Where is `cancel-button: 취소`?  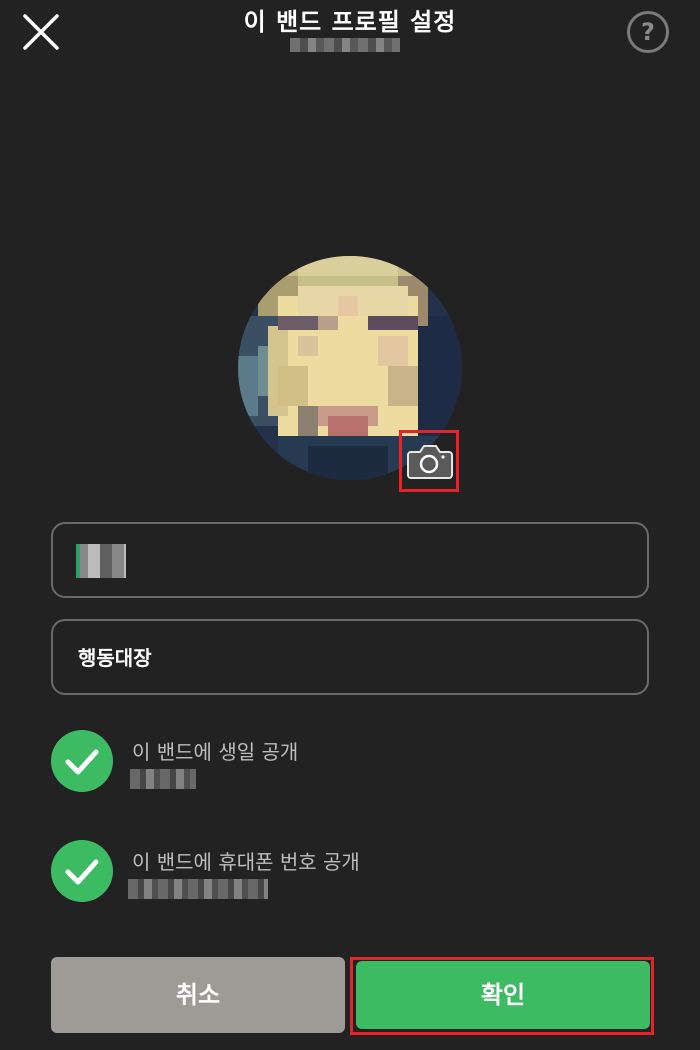
cancel-button: 취소 is located at coordinates (198, 995).